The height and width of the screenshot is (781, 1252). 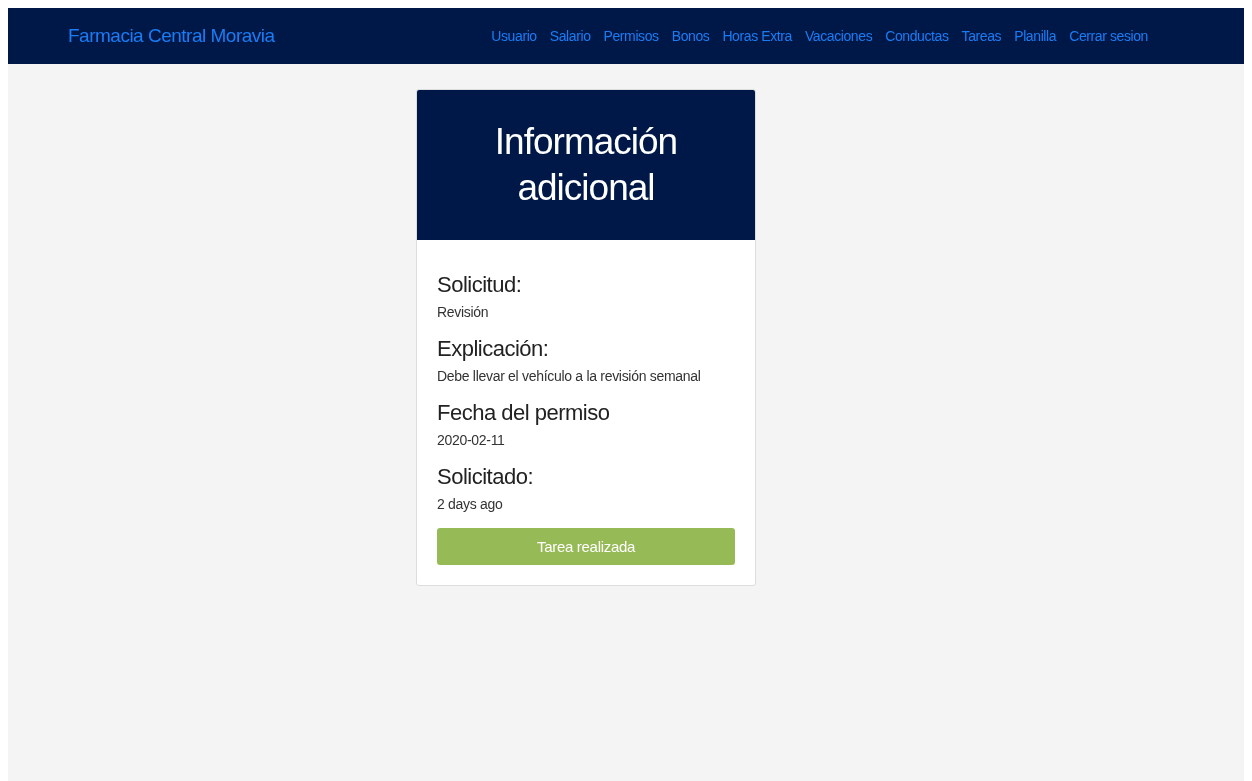 What do you see at coordinates (471, 440) in the screenshot?
I see `field-value: 2020-02-11` at bounding box center [471, 440].